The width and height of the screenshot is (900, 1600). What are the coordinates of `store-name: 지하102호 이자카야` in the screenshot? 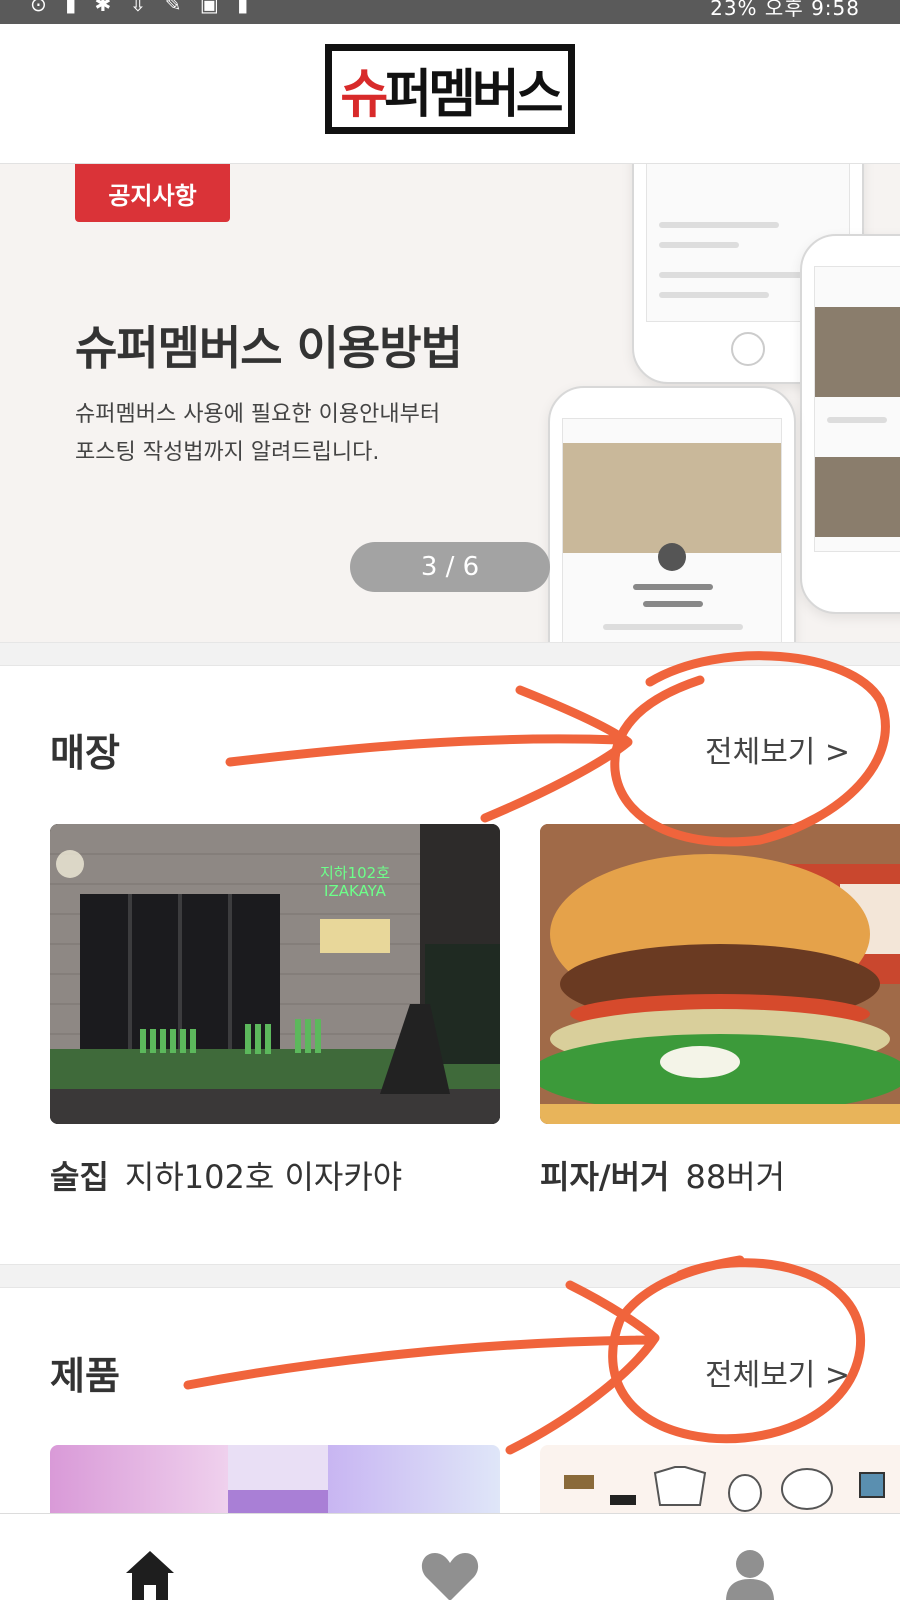 It's located at (263, 1177).